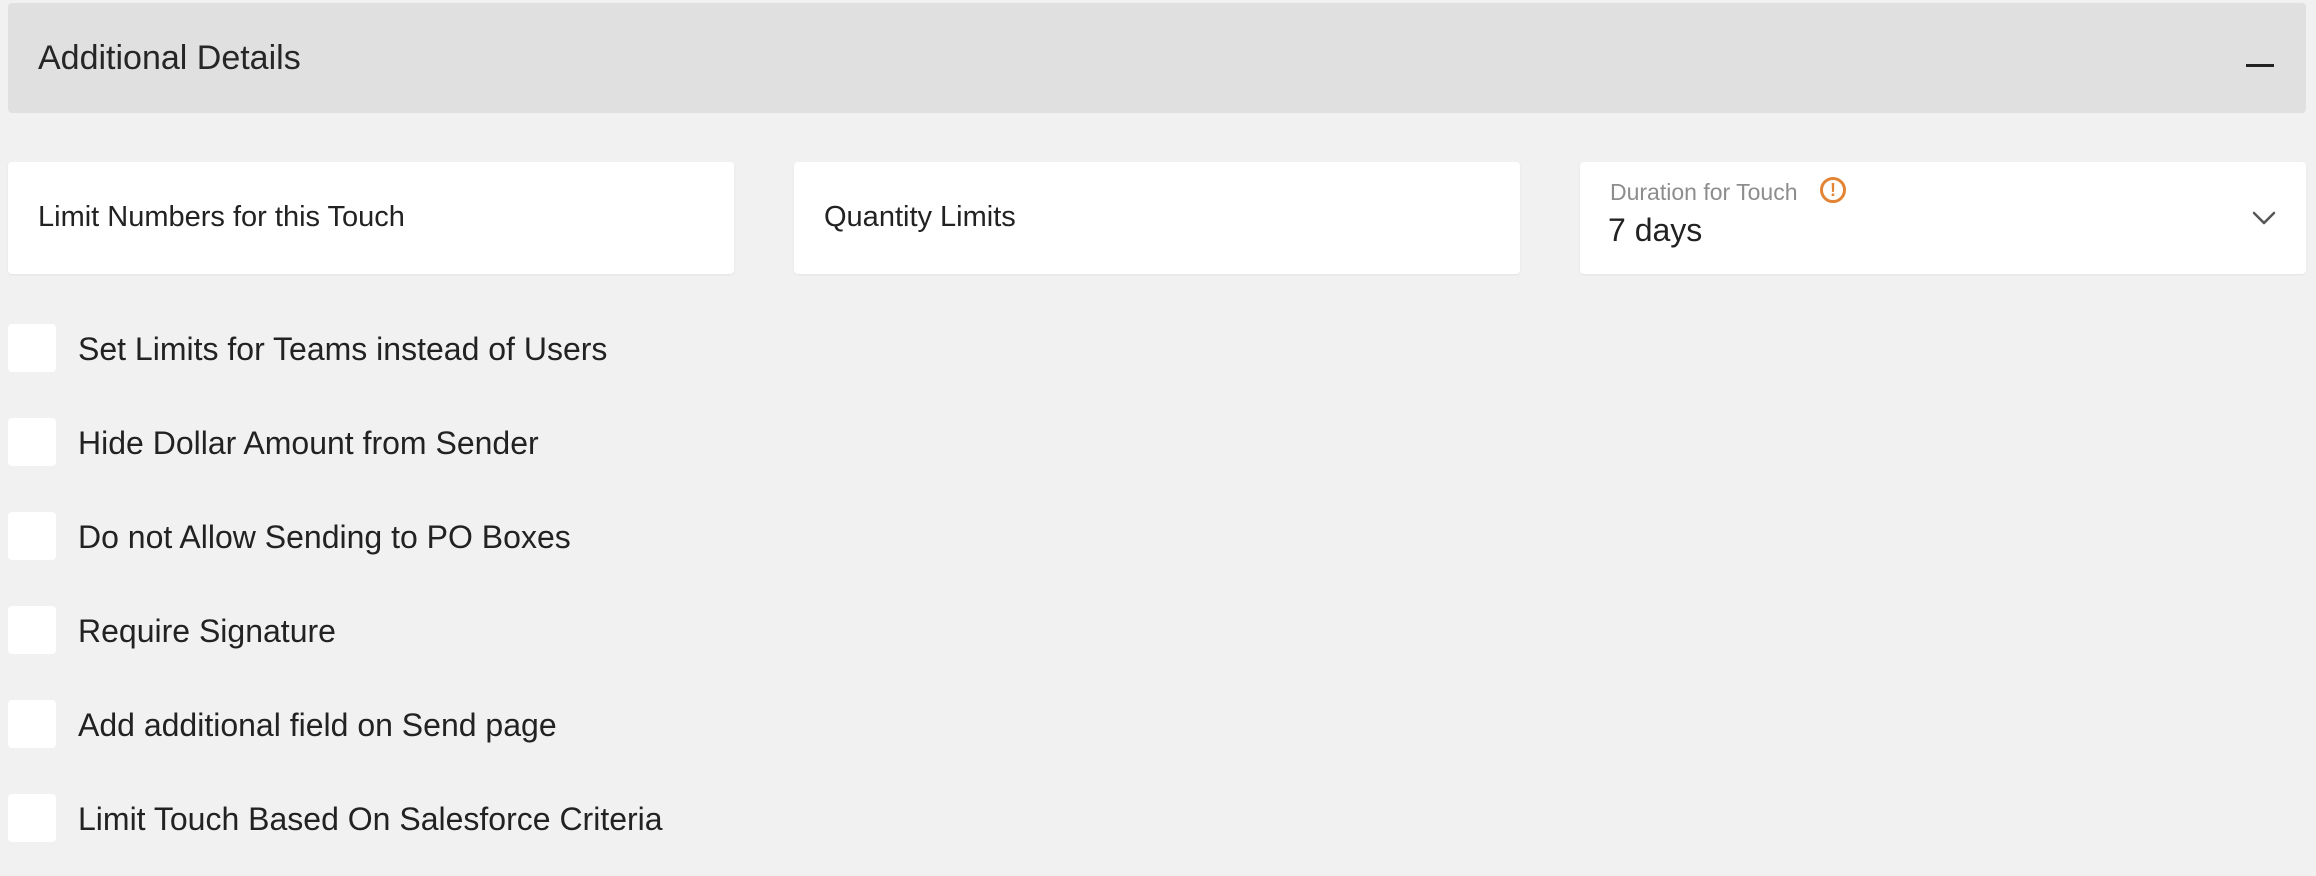 This screenshot has height=876, width=2316. Describe the element at coordinates (1655, 230) in the screenshot. I see `duration-value: 7 days` at that location.